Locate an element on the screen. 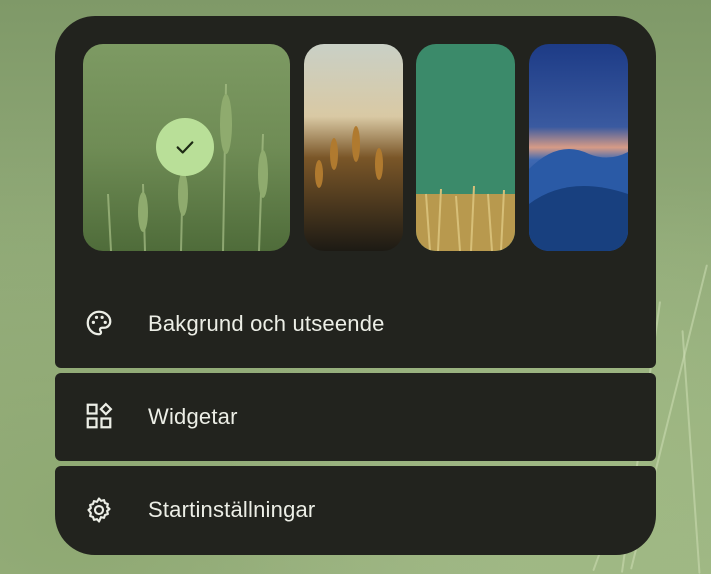  checkmark-icon is located at coordinates (185, 147).